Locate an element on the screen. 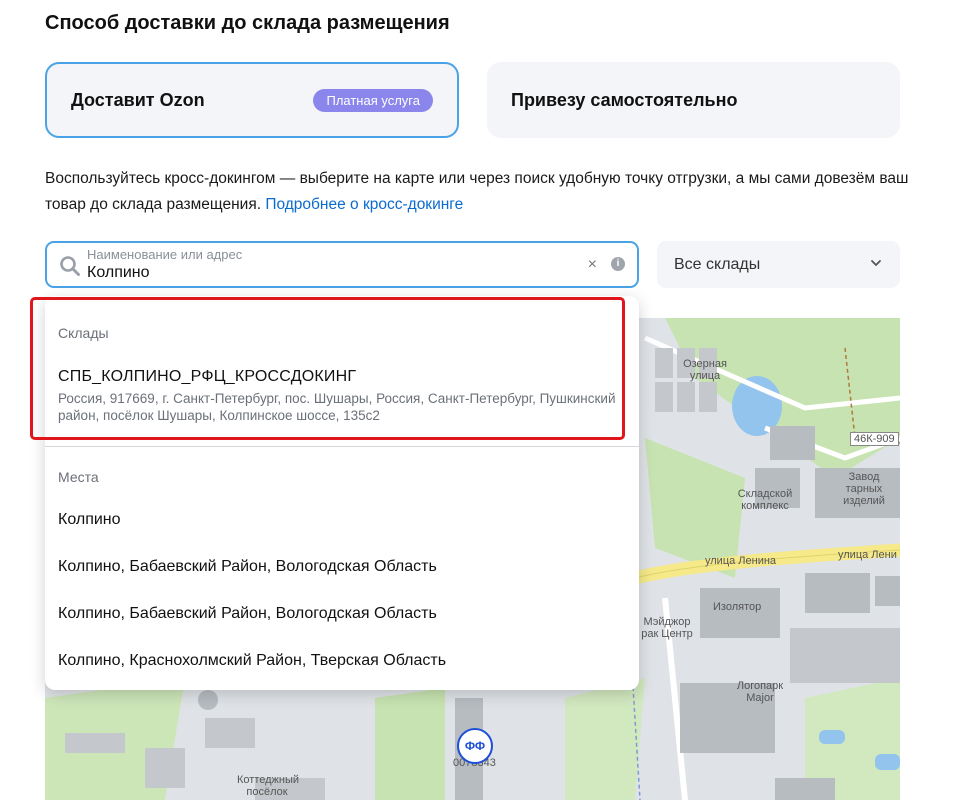  search-icon is located at coordinates (70, 266).